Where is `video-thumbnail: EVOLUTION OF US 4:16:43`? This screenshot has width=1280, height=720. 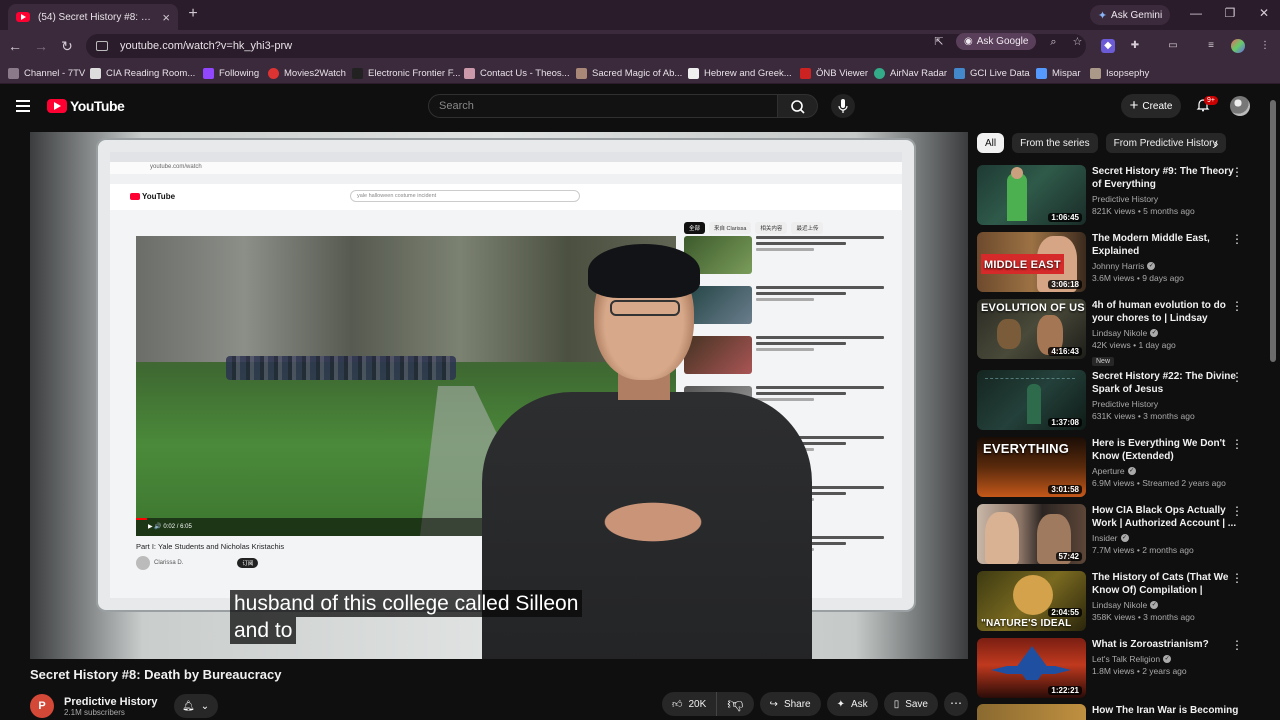 video-thumbnail: EVOLUTION OF US 4:16:43 is located at coordinates (1031, 329).